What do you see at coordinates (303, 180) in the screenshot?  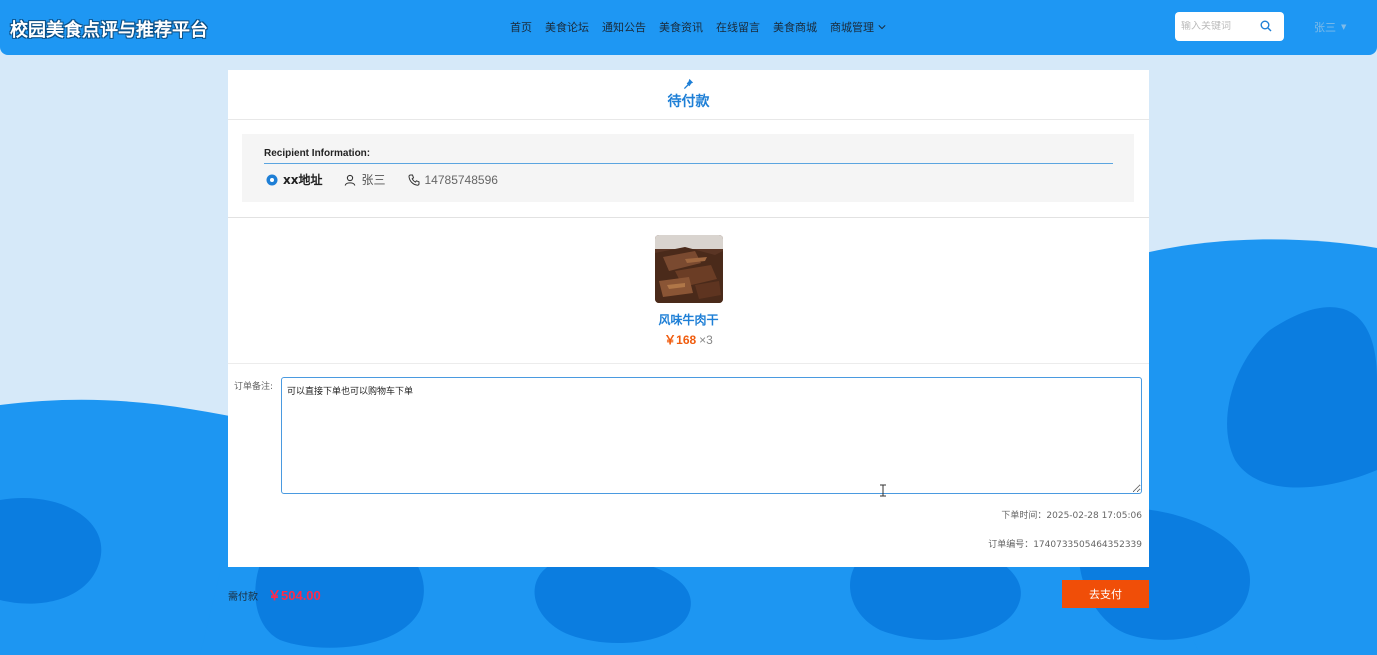 I see `address-text: xx地址` at bounding box center [303, 180].